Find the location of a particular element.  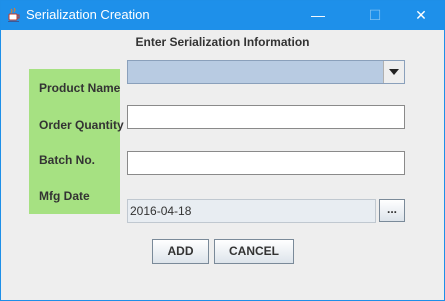

chevron-down-icon is located at coordinates (394, 72).